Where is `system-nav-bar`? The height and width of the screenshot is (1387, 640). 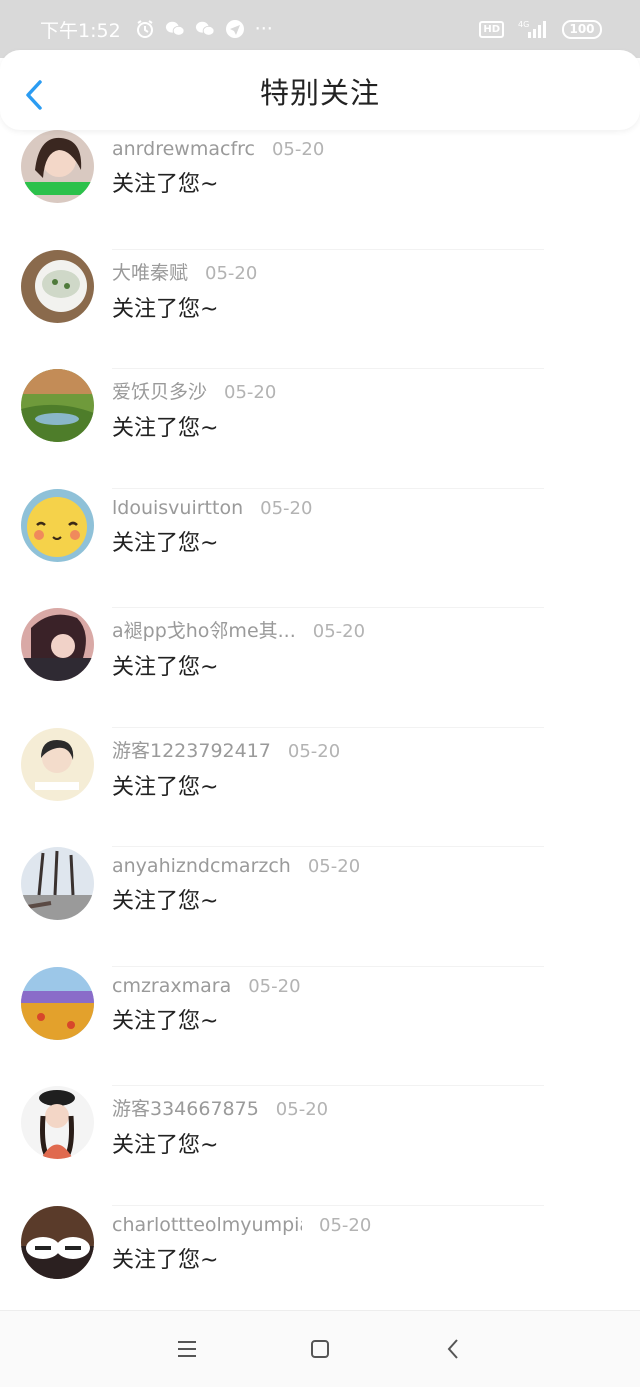 system-nav-bar is located at coordinates (320, 1348).